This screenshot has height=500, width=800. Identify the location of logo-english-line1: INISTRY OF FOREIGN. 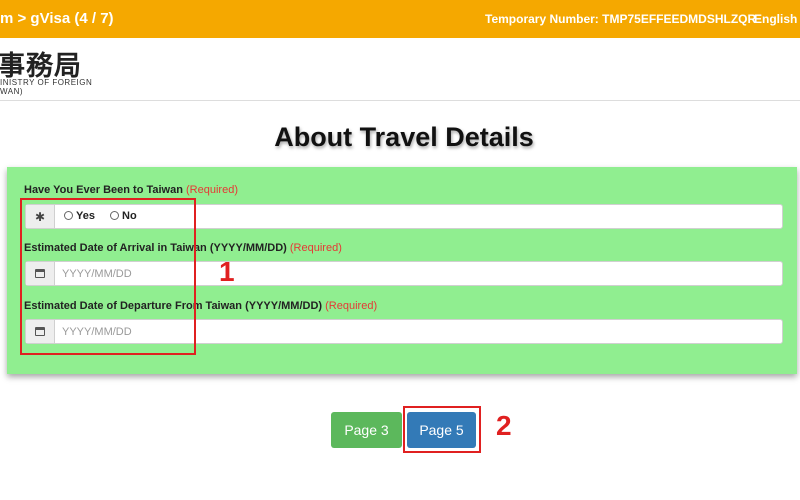
(46, 82).